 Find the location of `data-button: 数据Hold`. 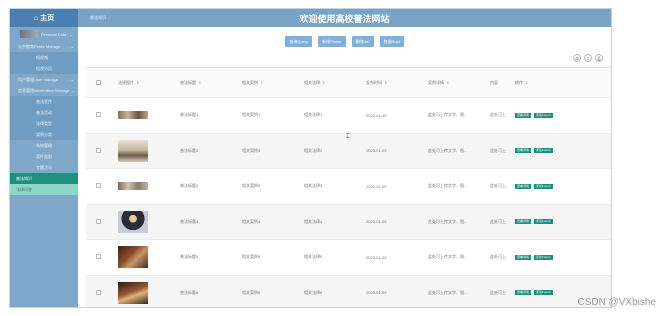

data-button: 数据Hold is located at coordinates (391, 41).